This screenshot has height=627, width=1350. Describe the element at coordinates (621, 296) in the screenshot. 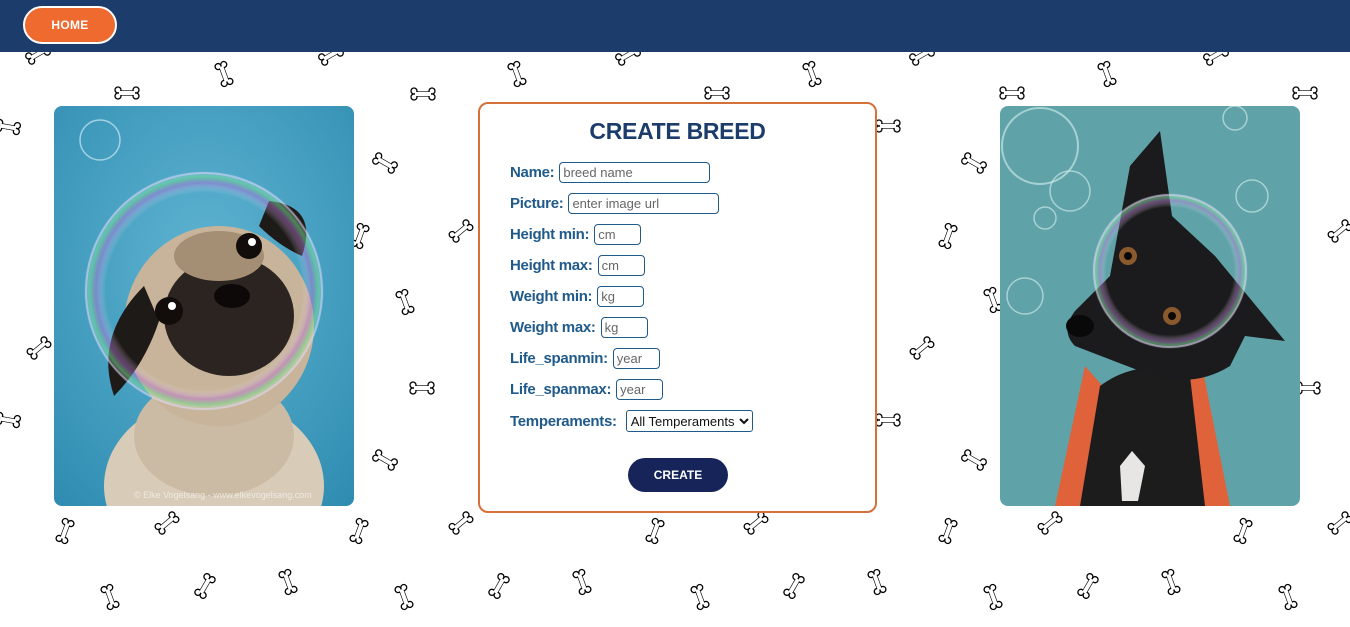

I see `weight-min-input` at that location.